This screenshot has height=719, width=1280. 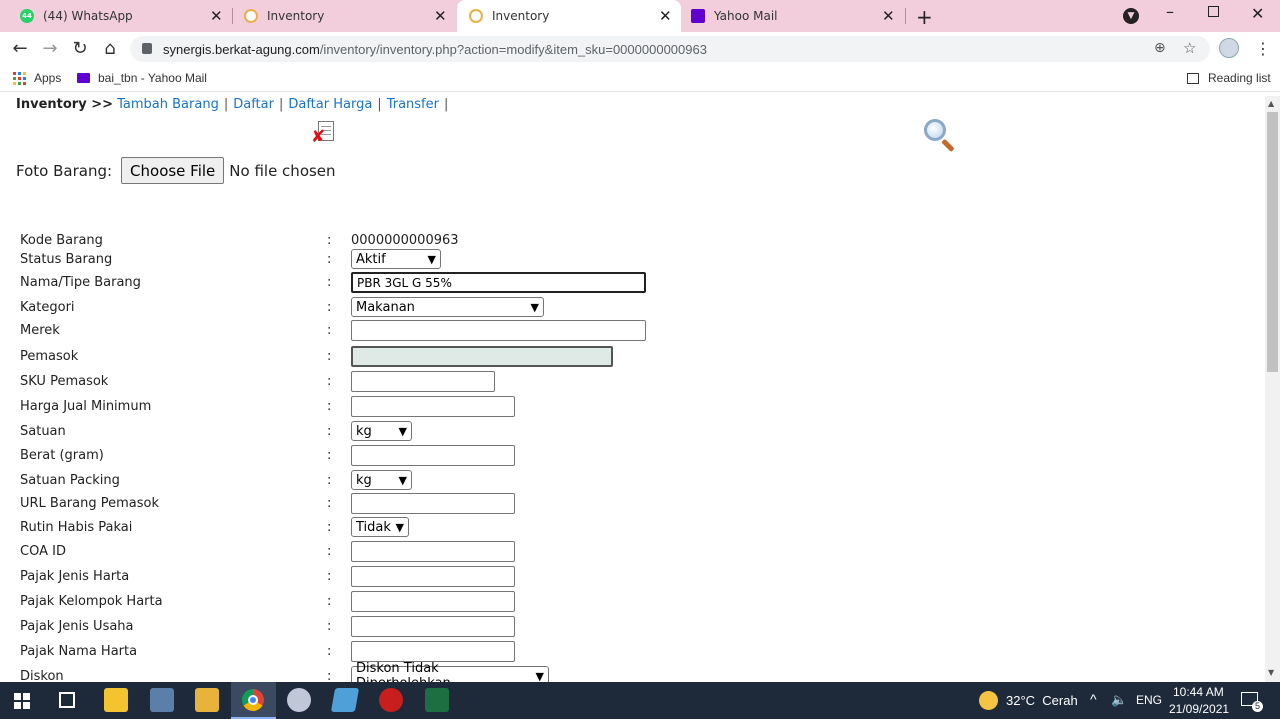 I want to click on delete-document-icon: ✘, so click(x=322, y=133).